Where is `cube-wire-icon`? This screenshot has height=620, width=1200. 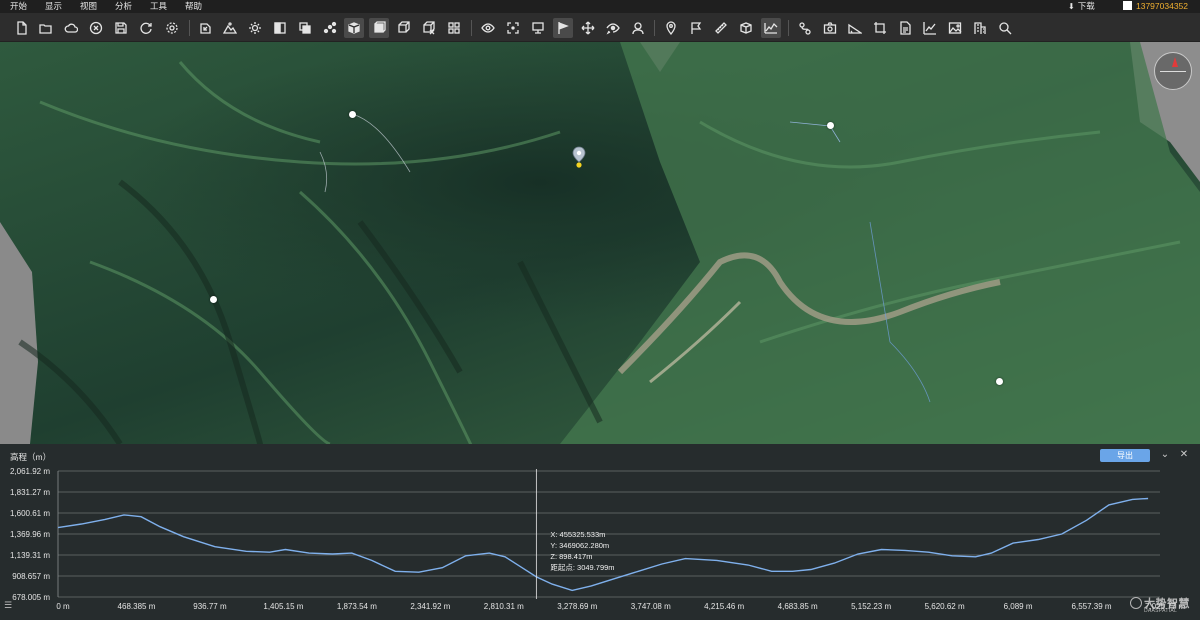
cube-wire-icon is located at coordinates (404, 27).